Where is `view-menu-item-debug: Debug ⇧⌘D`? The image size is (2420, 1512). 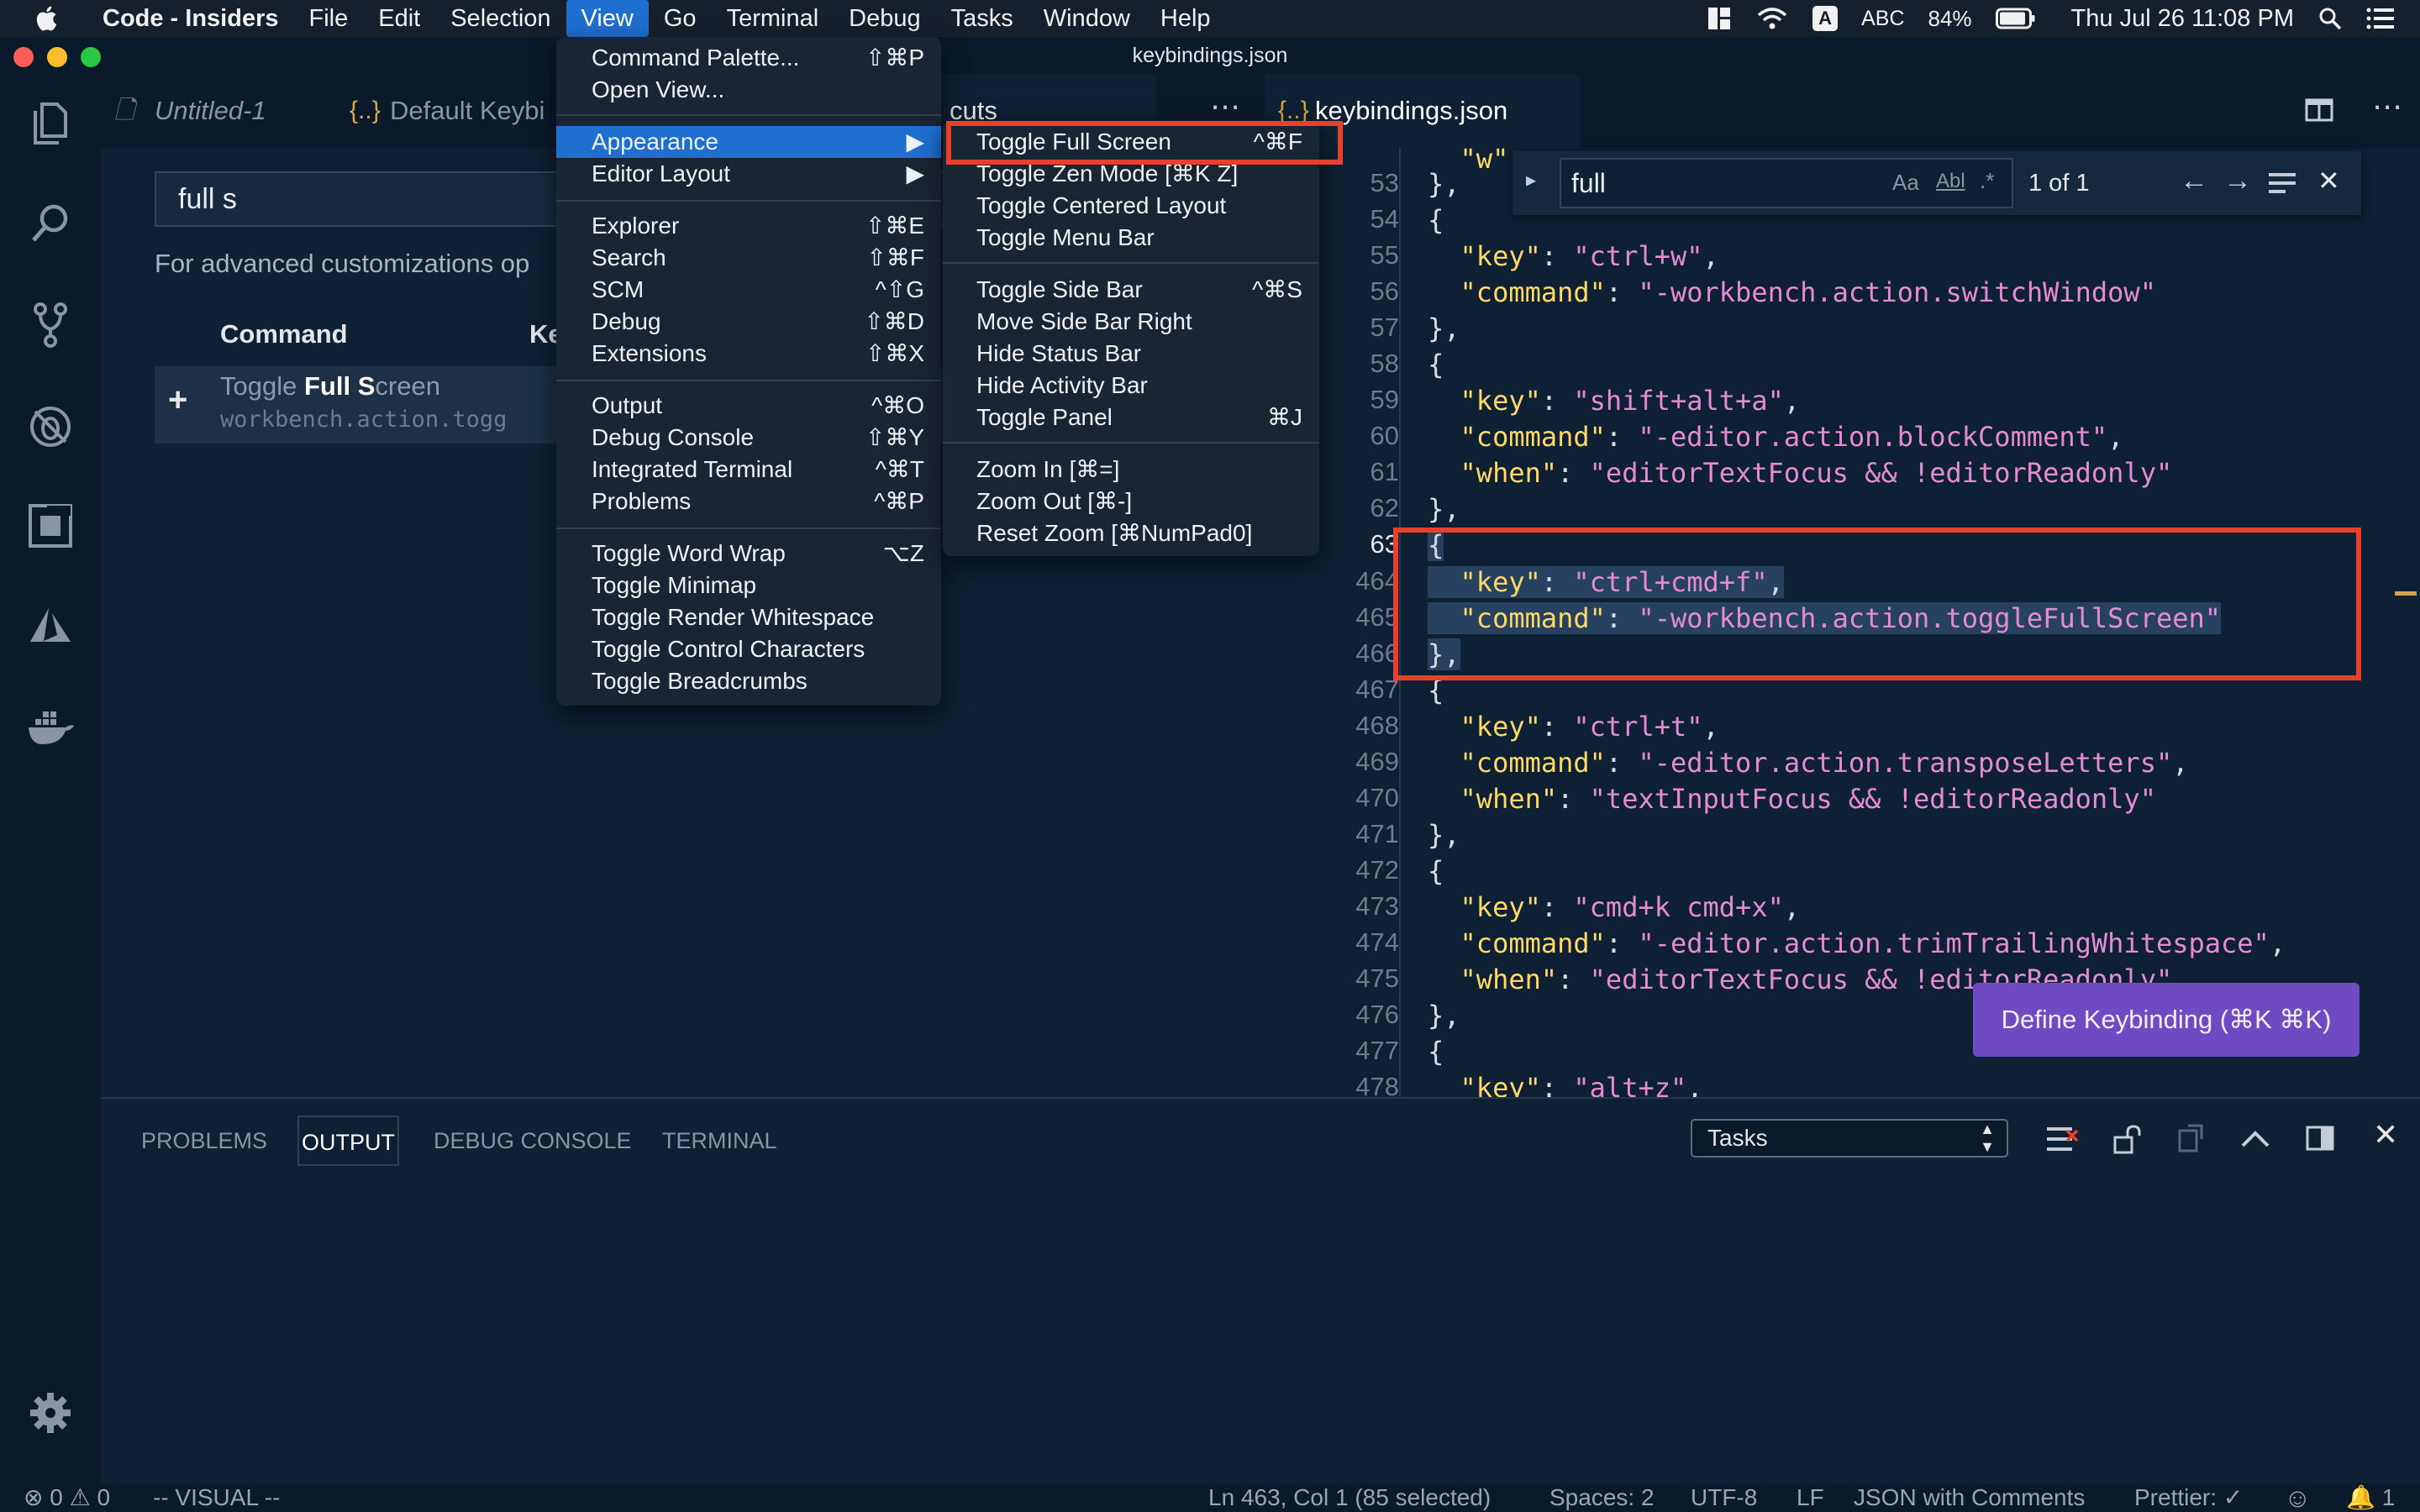
view-menu-item-debug: Debug ⇧⌘D is located at coordinates (749, 322).